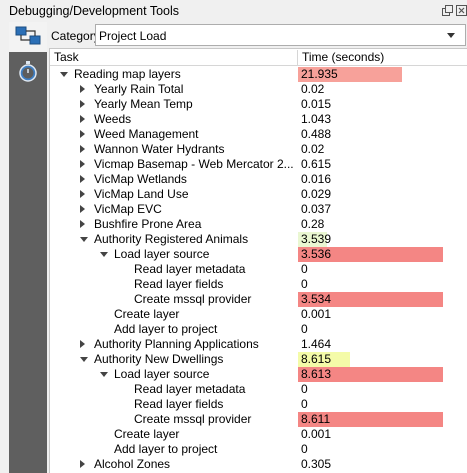 This screenshot has width=467, height=473. What do you see at coordinates (128, 209) in the screenshot?
I see `task-name: VicMap EVC` at bounding box center [128, 209].